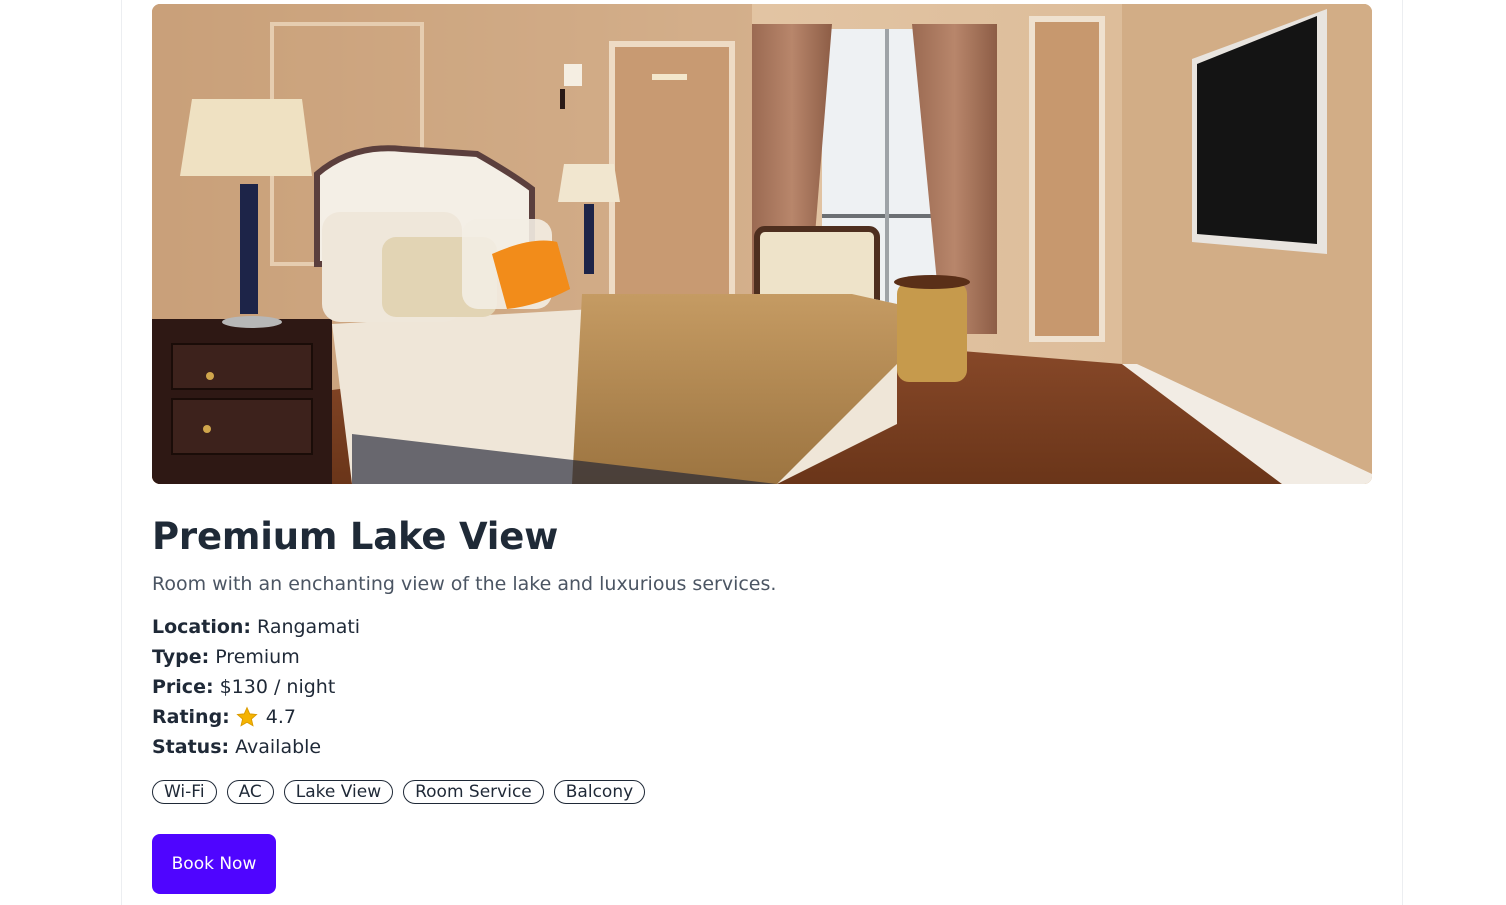  Describe the element at coordinates (250, 792) in the screenshot. I see `amenity-chip: AC` at that location.